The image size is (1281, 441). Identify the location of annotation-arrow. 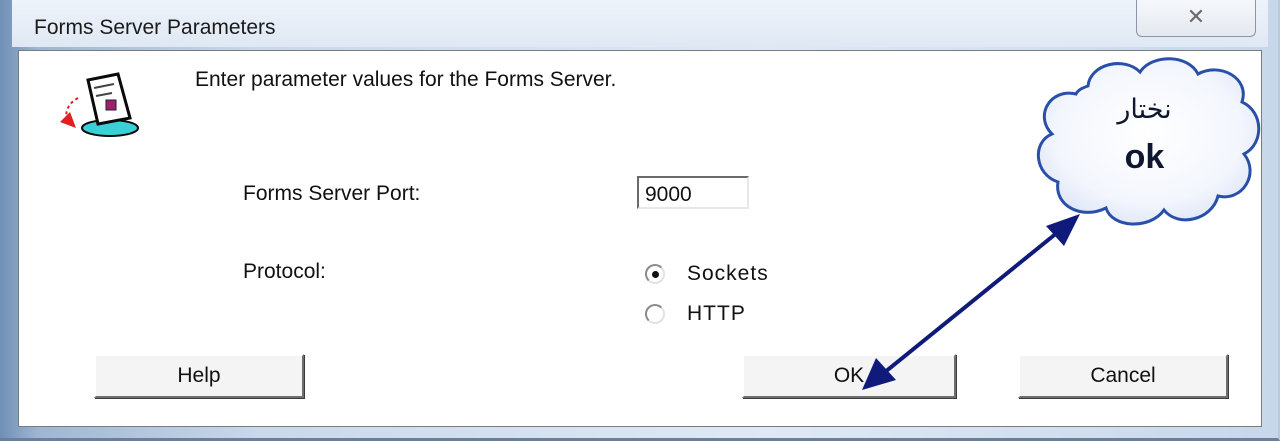
(971, 302).